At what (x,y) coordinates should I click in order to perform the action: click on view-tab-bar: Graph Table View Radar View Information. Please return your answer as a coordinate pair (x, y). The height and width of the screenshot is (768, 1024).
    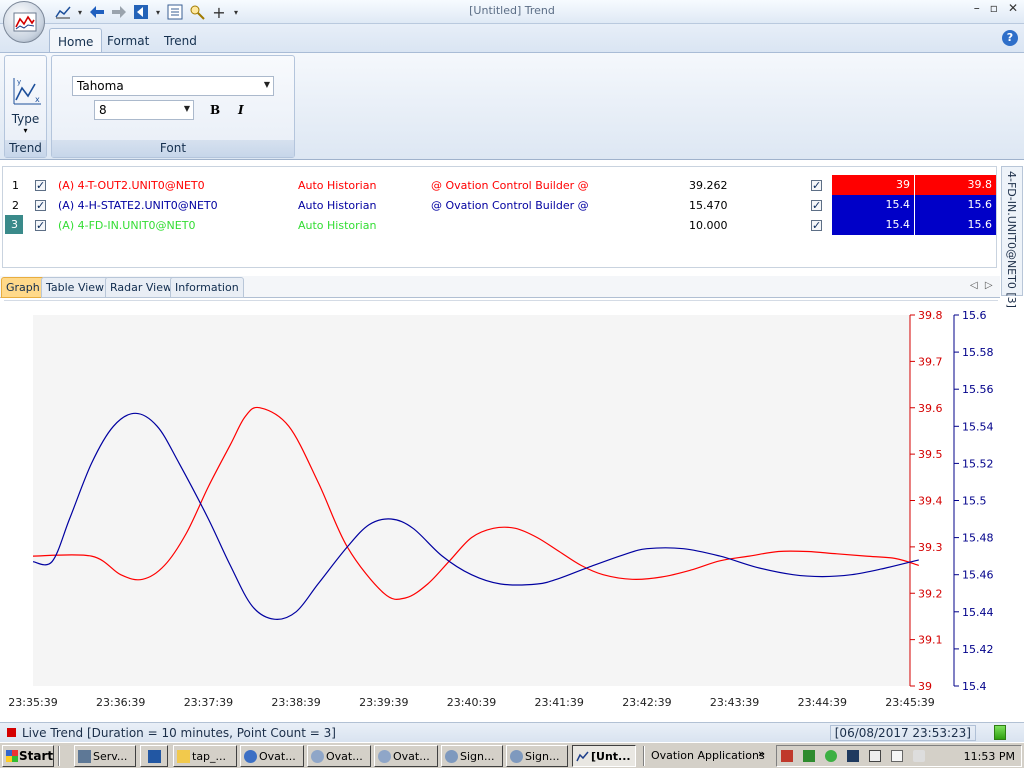
    Looking at the image, I should click on (500, 287).